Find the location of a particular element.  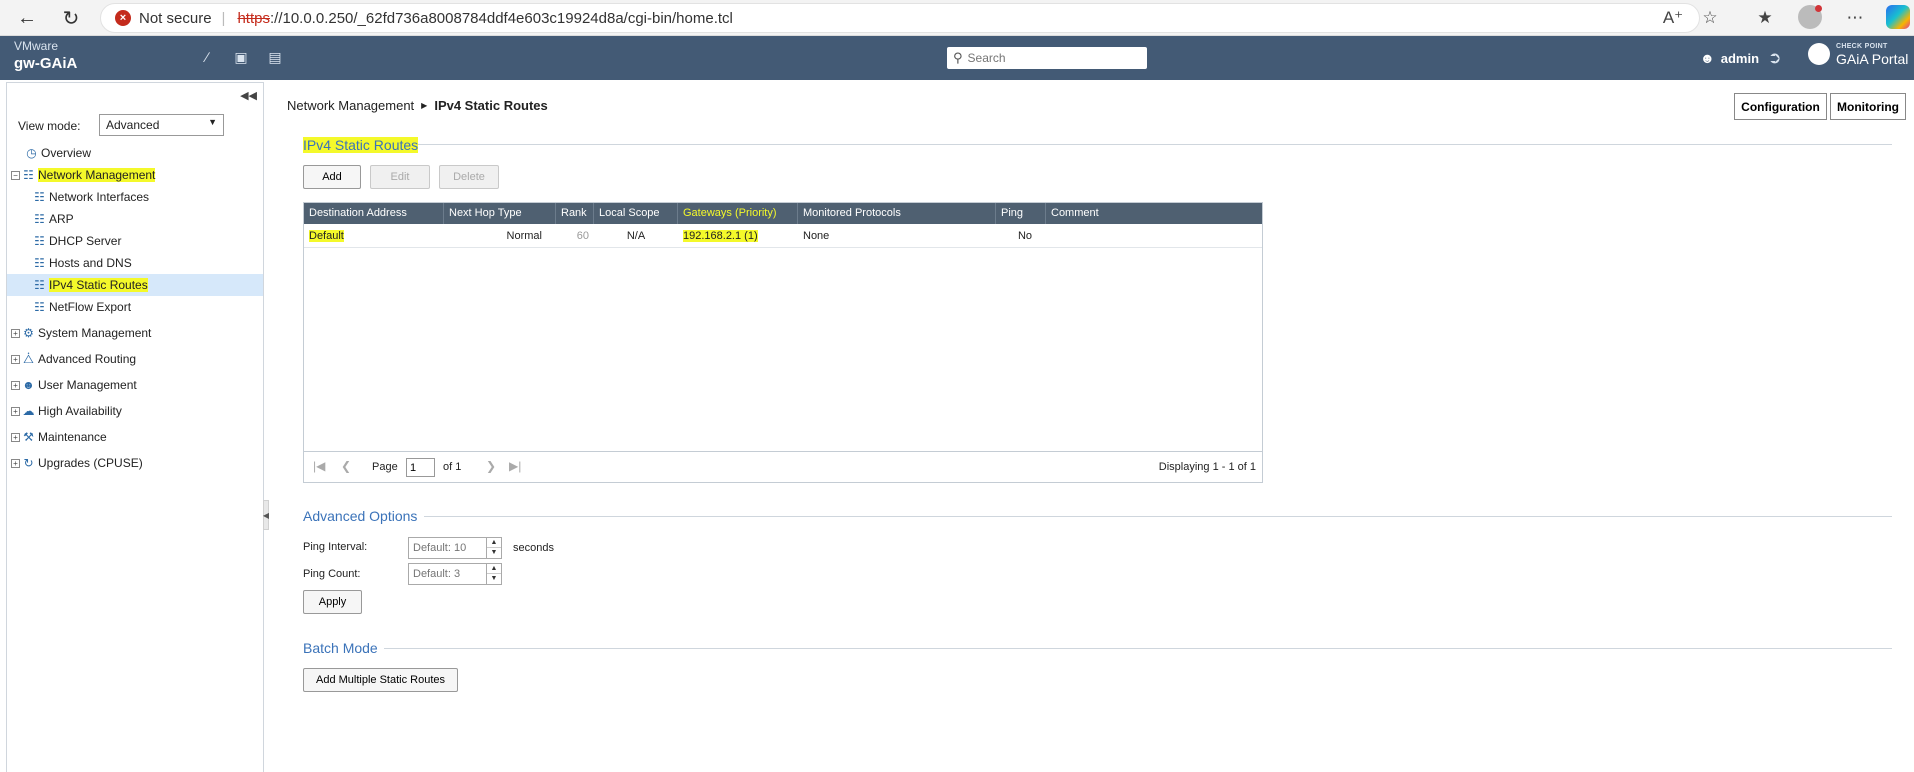

collapse-sidebar-icon: ◀◀ is located at coordinates (248, 95).